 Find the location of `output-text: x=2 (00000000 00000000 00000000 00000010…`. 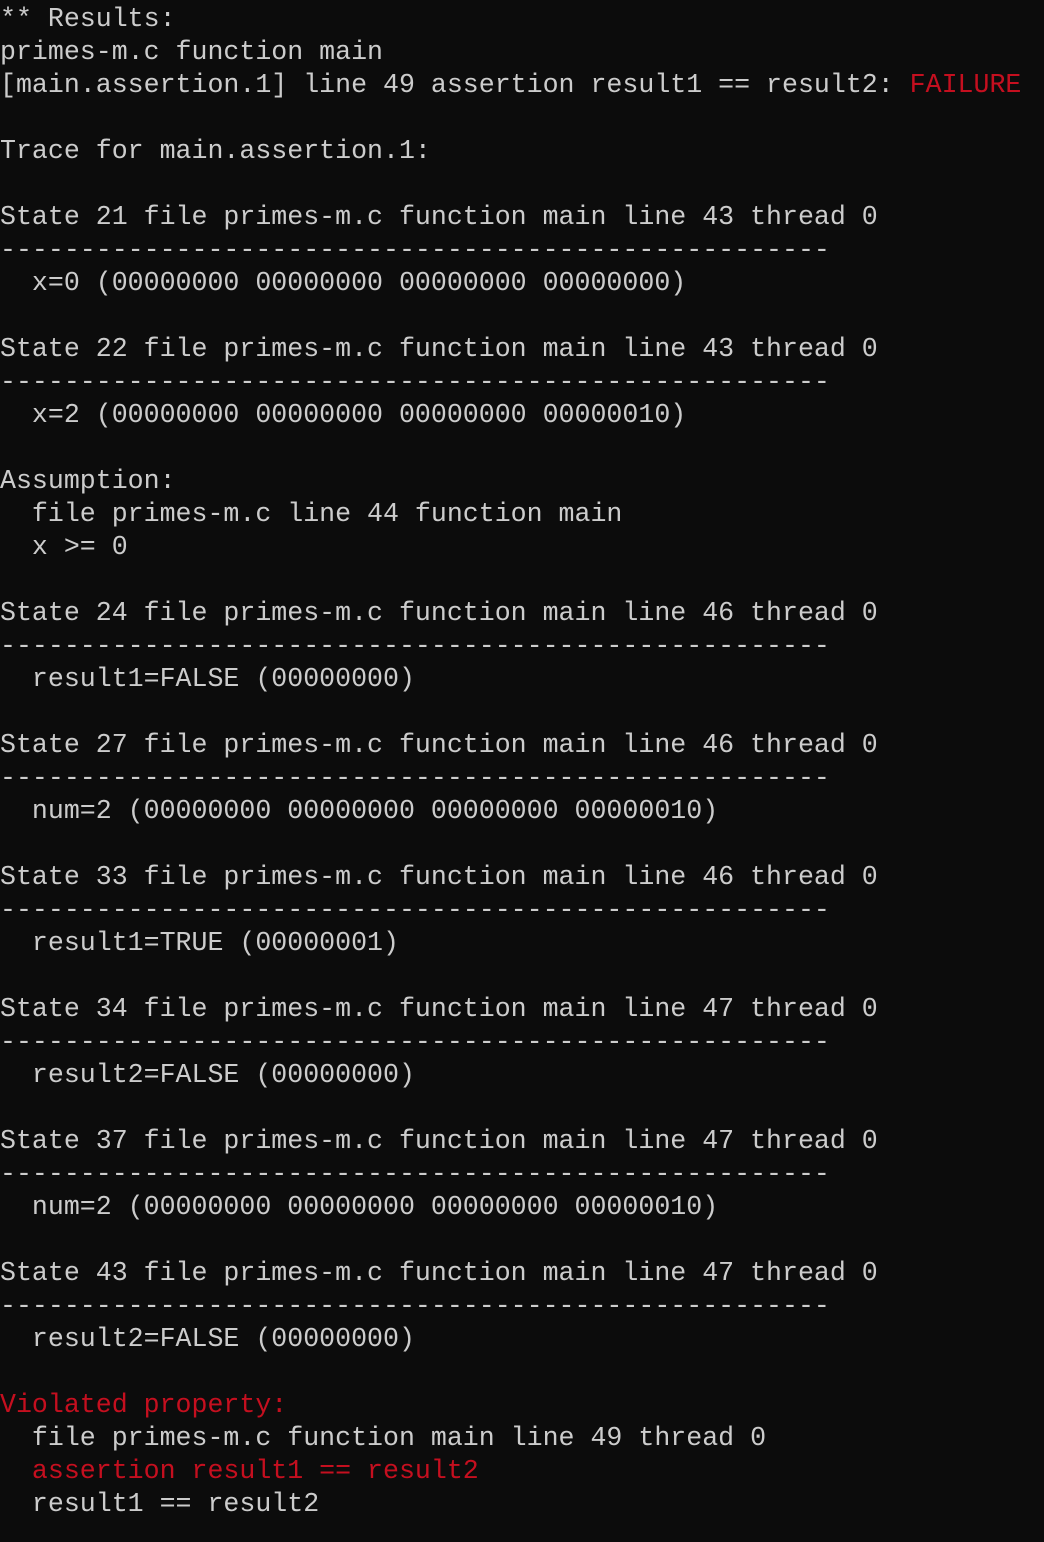

output-text: x=2 (00000000 00000000 00000000 00000010… is located at coordinates (343, 415).